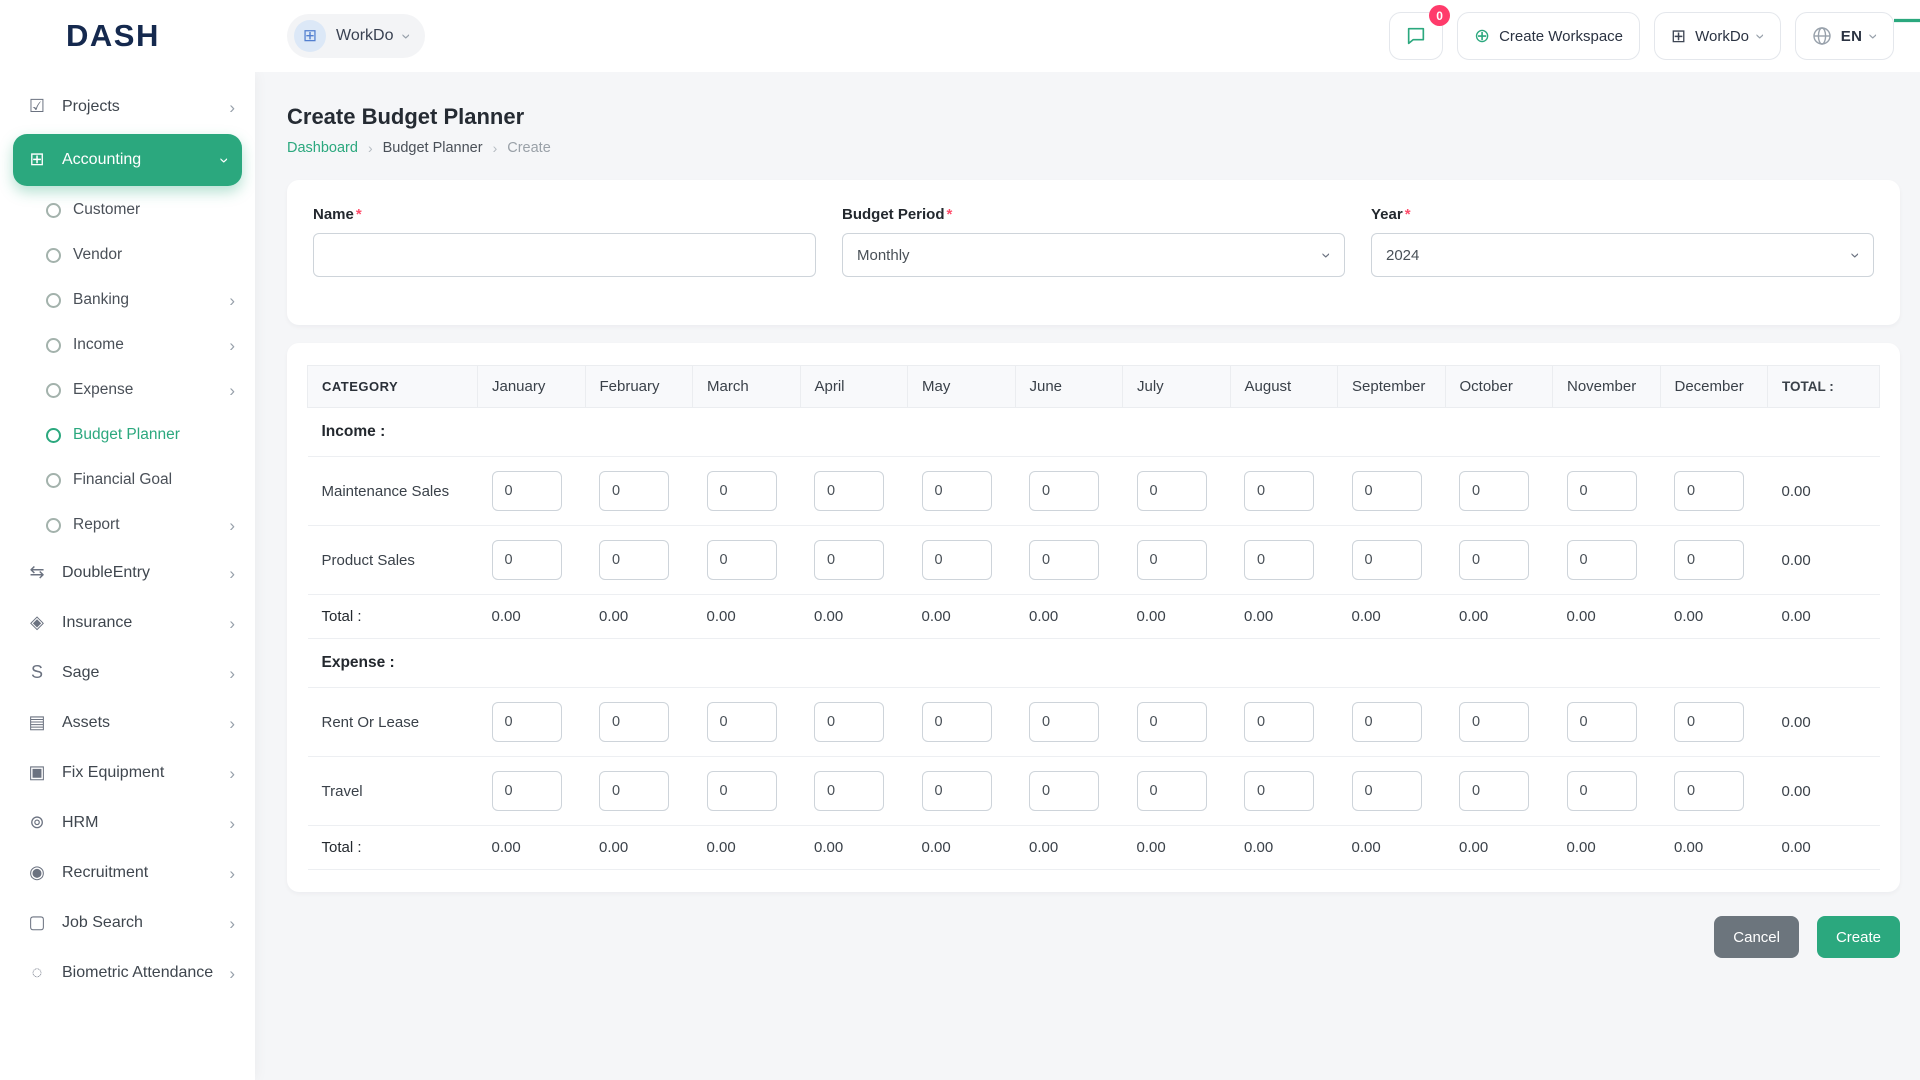 This screenshot has width=1920, height=1080. What do you see at coordinates (1064, 491) in the screenshot?
I see `maintenance-sales-june-input` at bounding box center [1064, 491].